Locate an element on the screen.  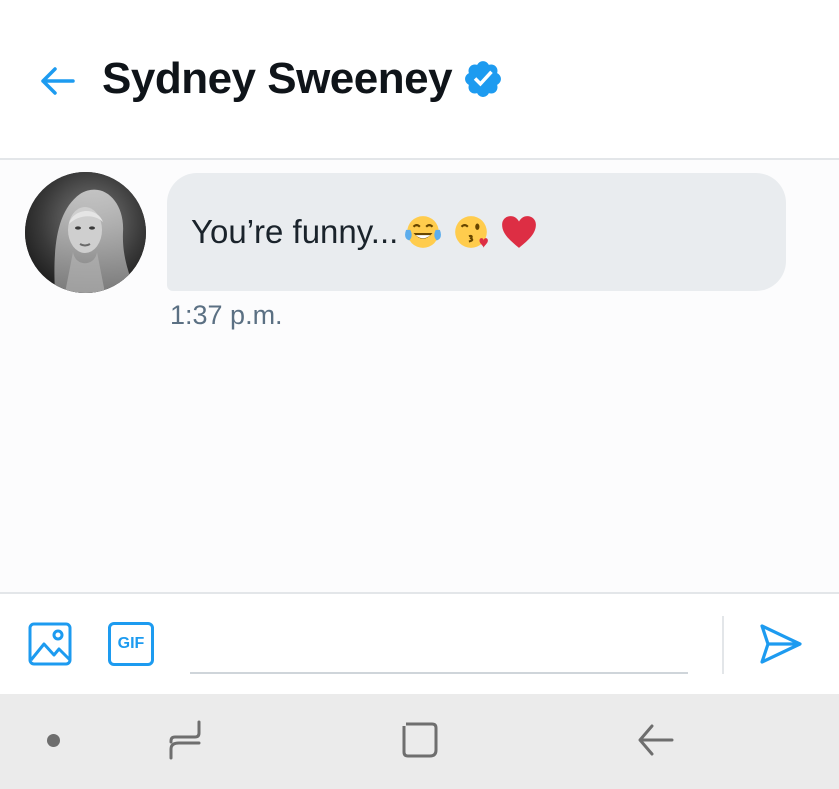
tears-of-joy-emoji-icon is located at coordinates (423, 232).